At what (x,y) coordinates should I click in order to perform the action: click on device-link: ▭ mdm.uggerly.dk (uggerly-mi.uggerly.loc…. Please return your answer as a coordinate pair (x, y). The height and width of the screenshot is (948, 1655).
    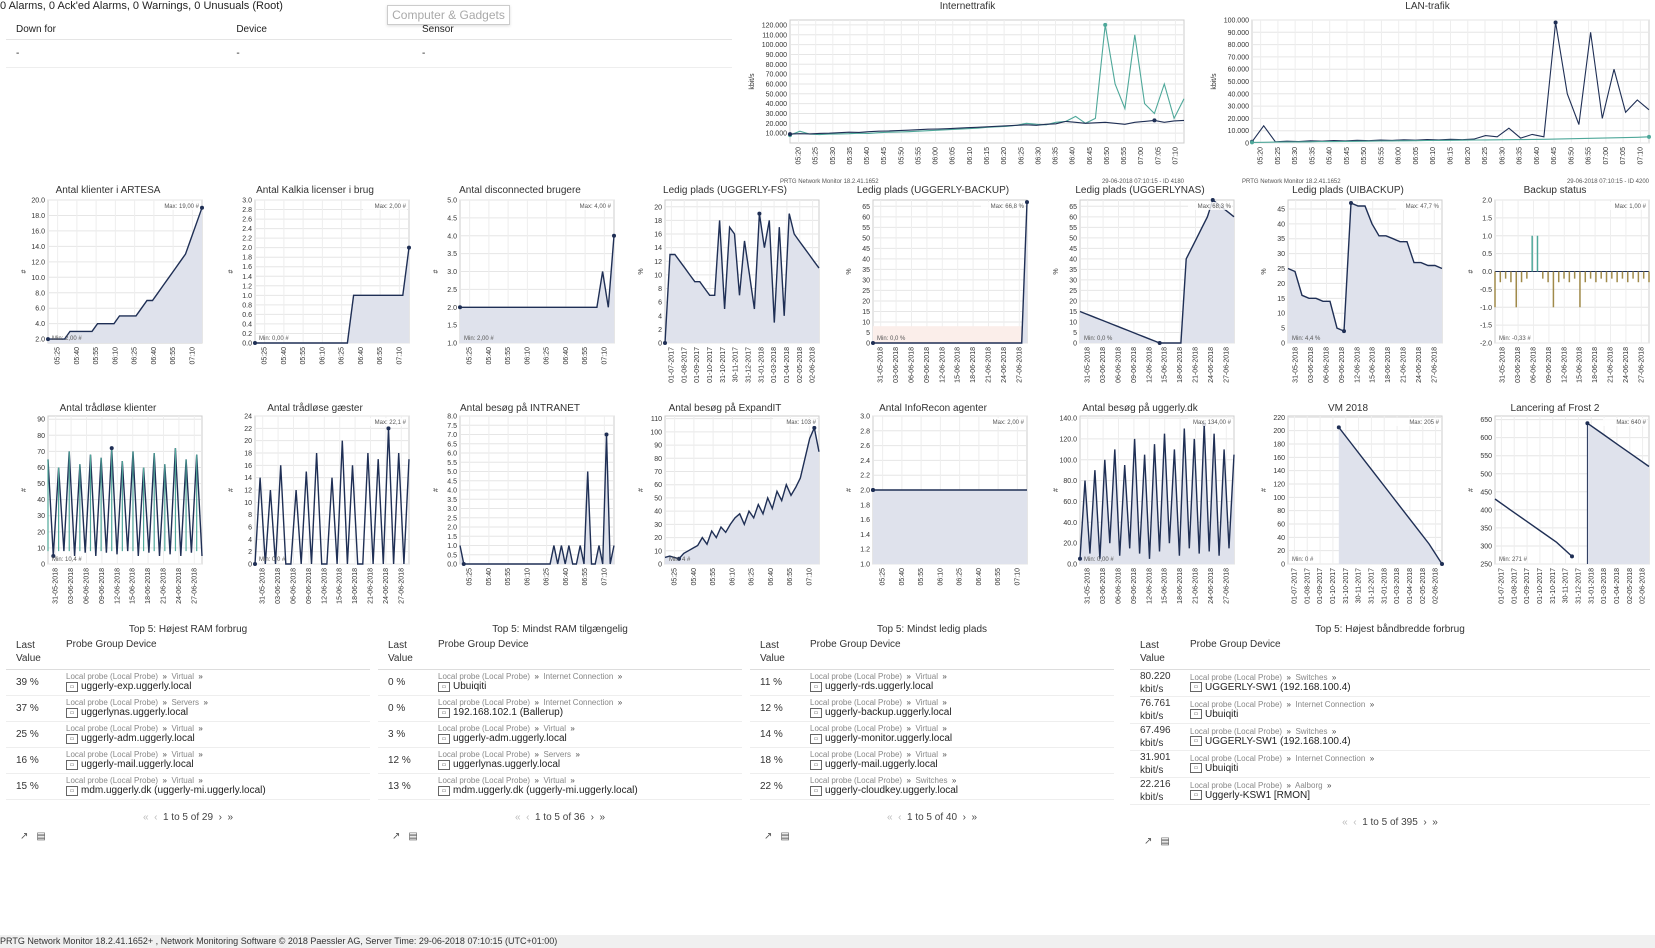
    Looking at the image, I should click on (218, 790).